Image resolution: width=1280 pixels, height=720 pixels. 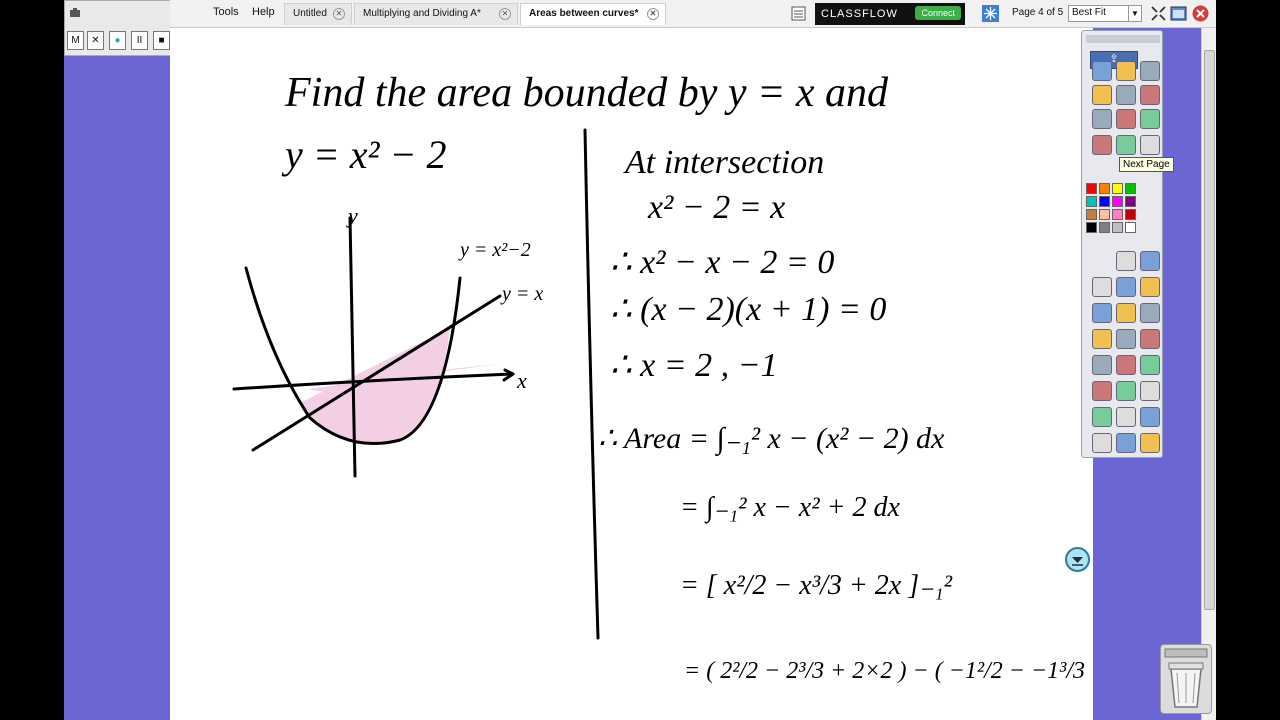 What do you see at coordinates (375, 385) in the screenshot?
I see `shaded-area` at bounding box center [375, 385].